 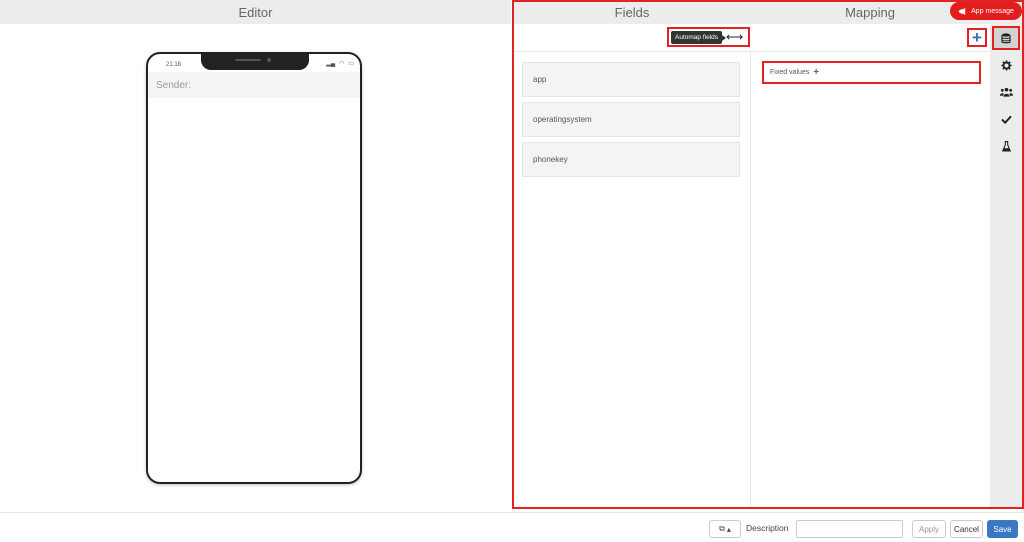 I want to click on phone-notch, so click(x=255, y=62).